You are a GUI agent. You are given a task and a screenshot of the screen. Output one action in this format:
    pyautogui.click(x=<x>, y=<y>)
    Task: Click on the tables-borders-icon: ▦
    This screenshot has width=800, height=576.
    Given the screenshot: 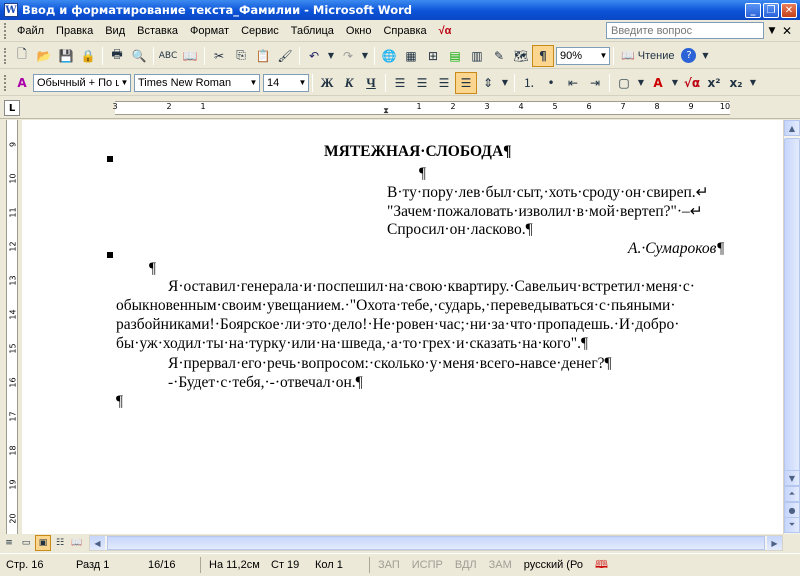 What is the action you would take?
    pyautogui.click(x=411, y=56)
    